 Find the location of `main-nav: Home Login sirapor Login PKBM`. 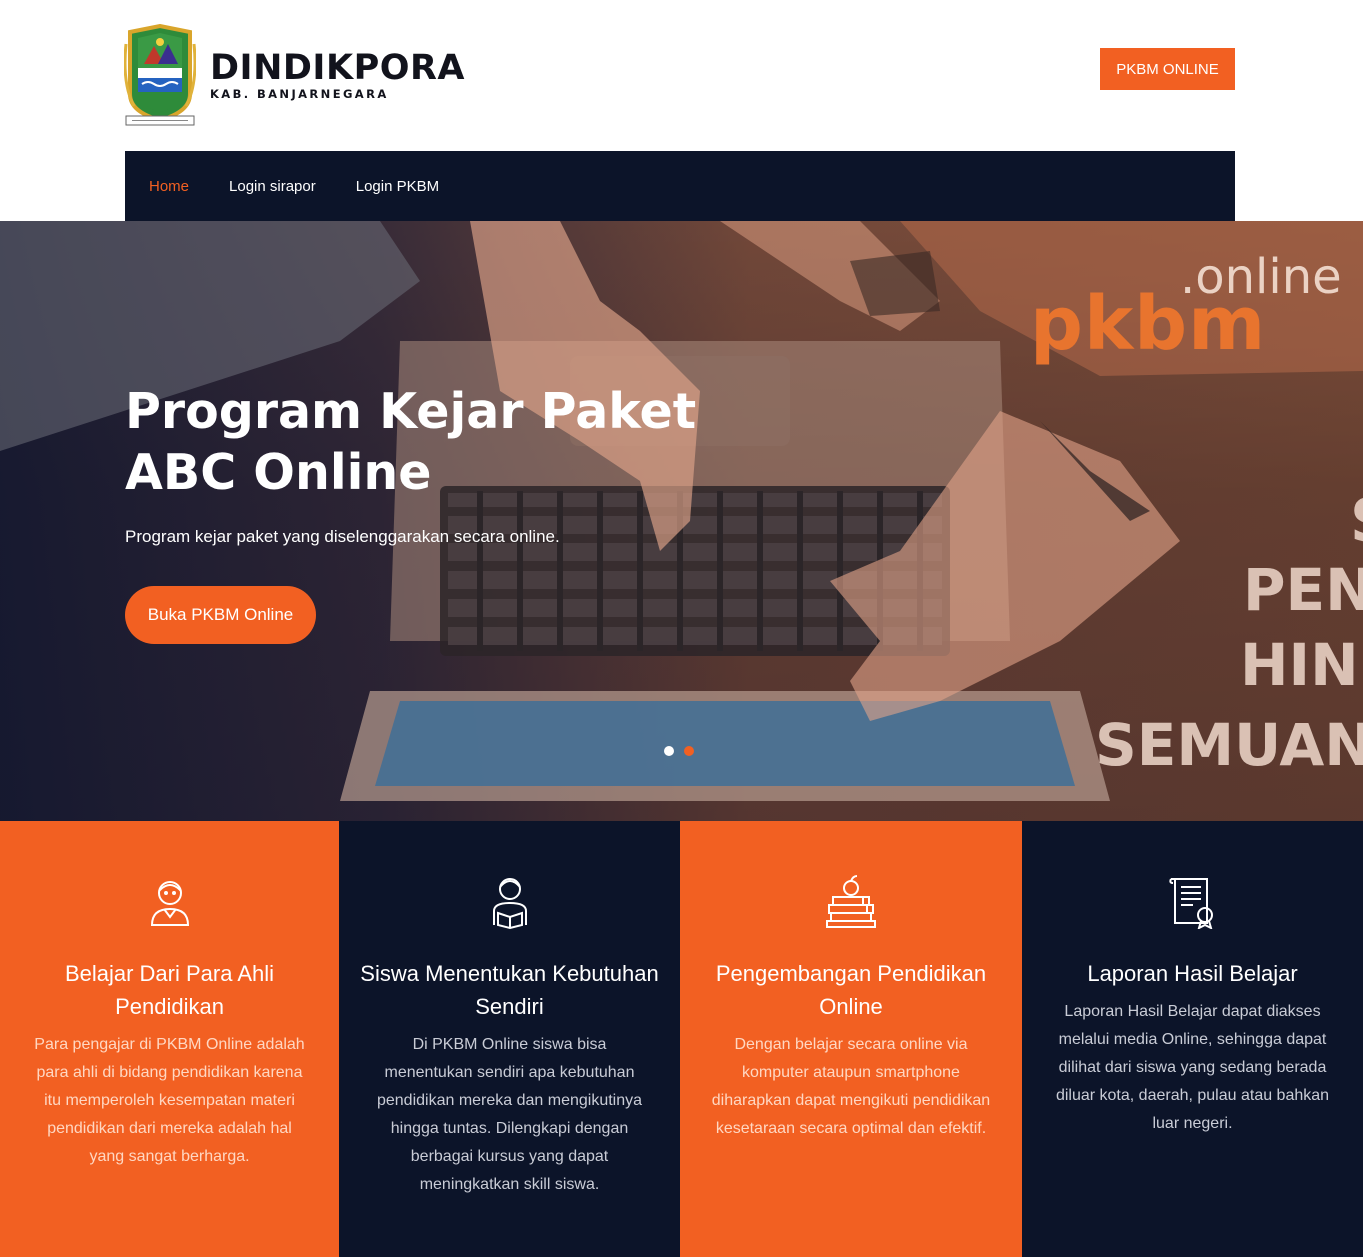

main-nav: Home Login sirapor Login PKBM is located at coordinates (680, 186).